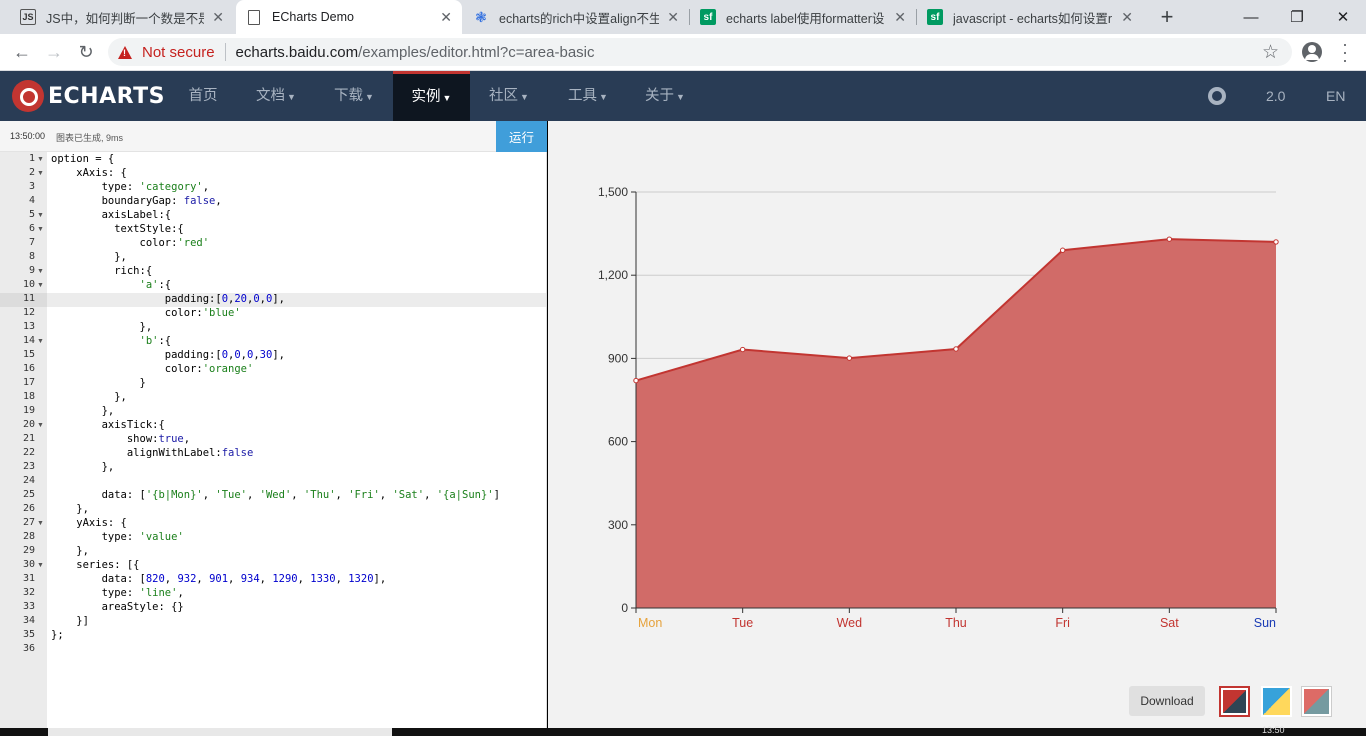 The height and width of the screenshot is (736, 1366). I want to click on nav-item-1: 首页, so click(203, 96).